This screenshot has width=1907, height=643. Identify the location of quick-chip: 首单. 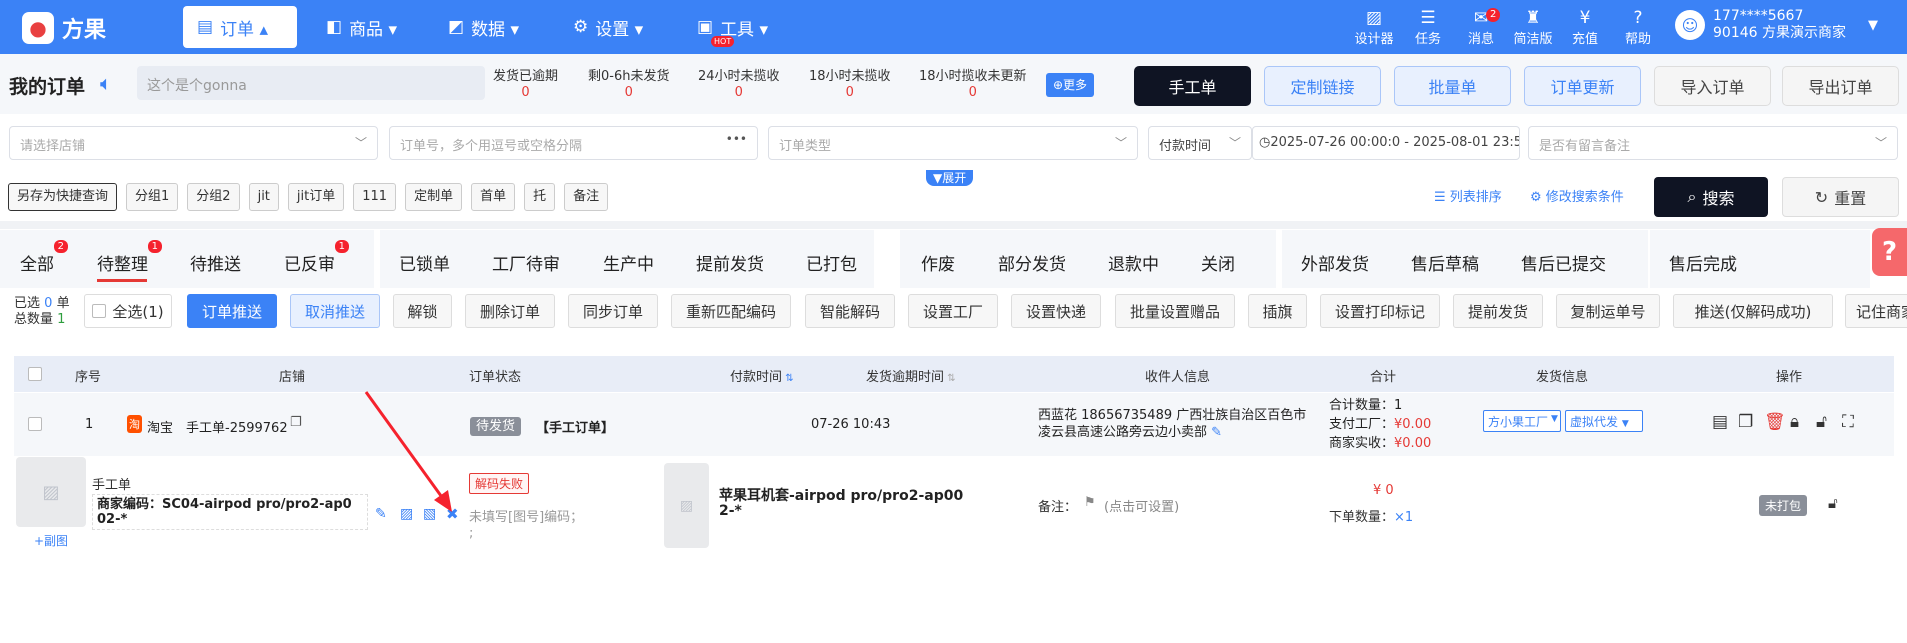
(493, 197).